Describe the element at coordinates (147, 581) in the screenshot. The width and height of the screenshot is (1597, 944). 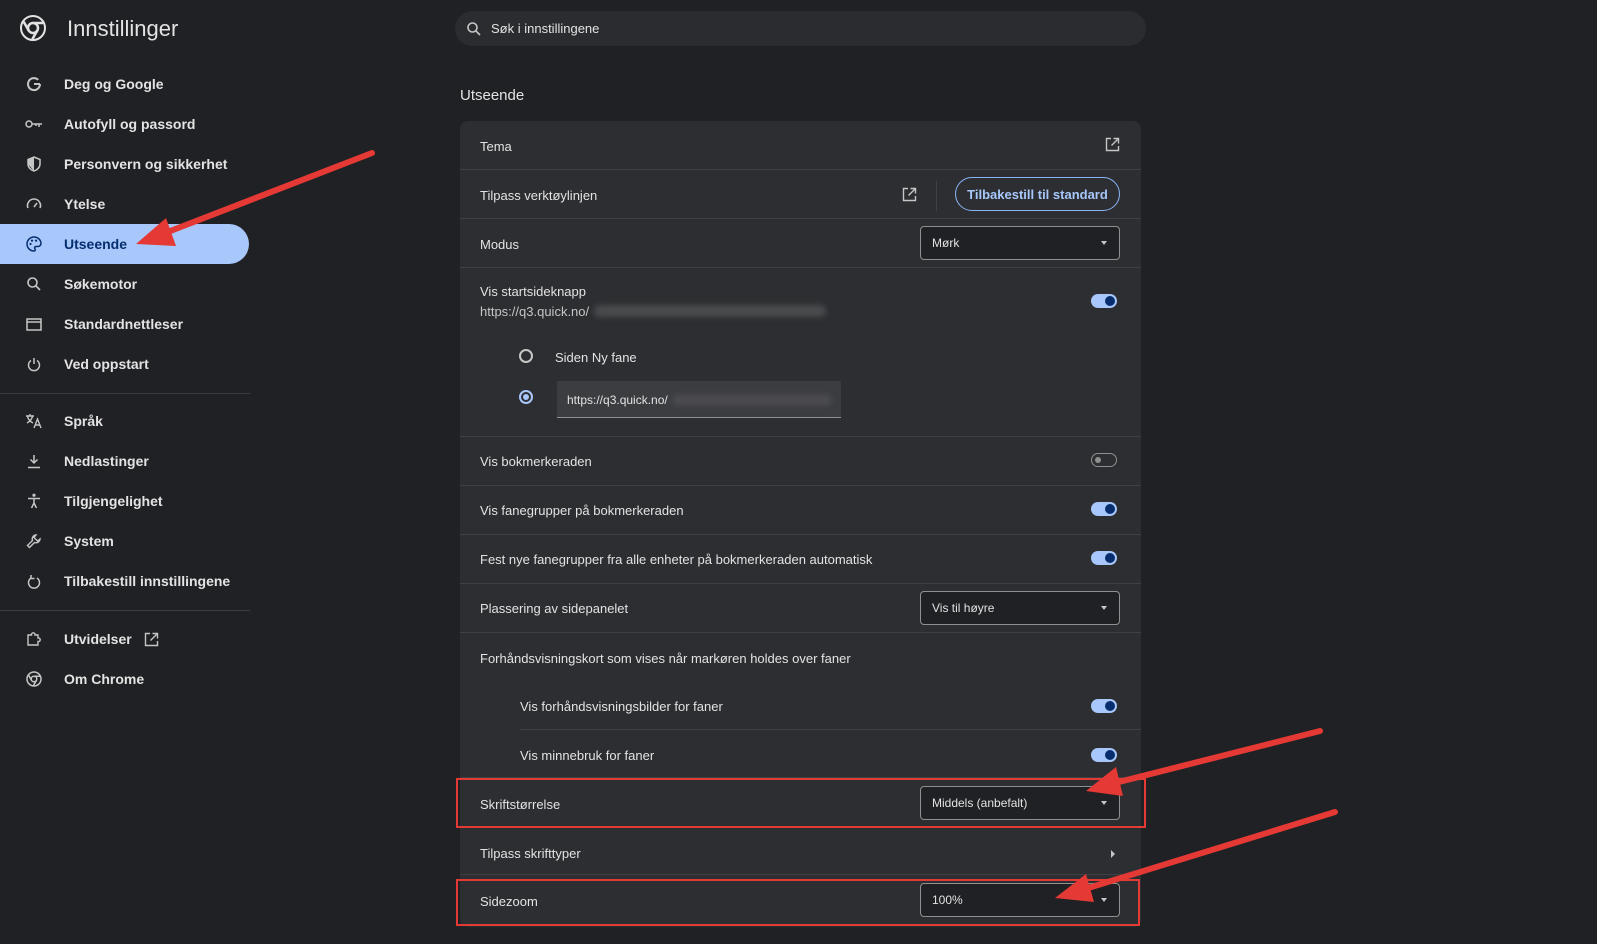
I see `sidebar-item-label: Tilbakestill innstillingene` at that location.